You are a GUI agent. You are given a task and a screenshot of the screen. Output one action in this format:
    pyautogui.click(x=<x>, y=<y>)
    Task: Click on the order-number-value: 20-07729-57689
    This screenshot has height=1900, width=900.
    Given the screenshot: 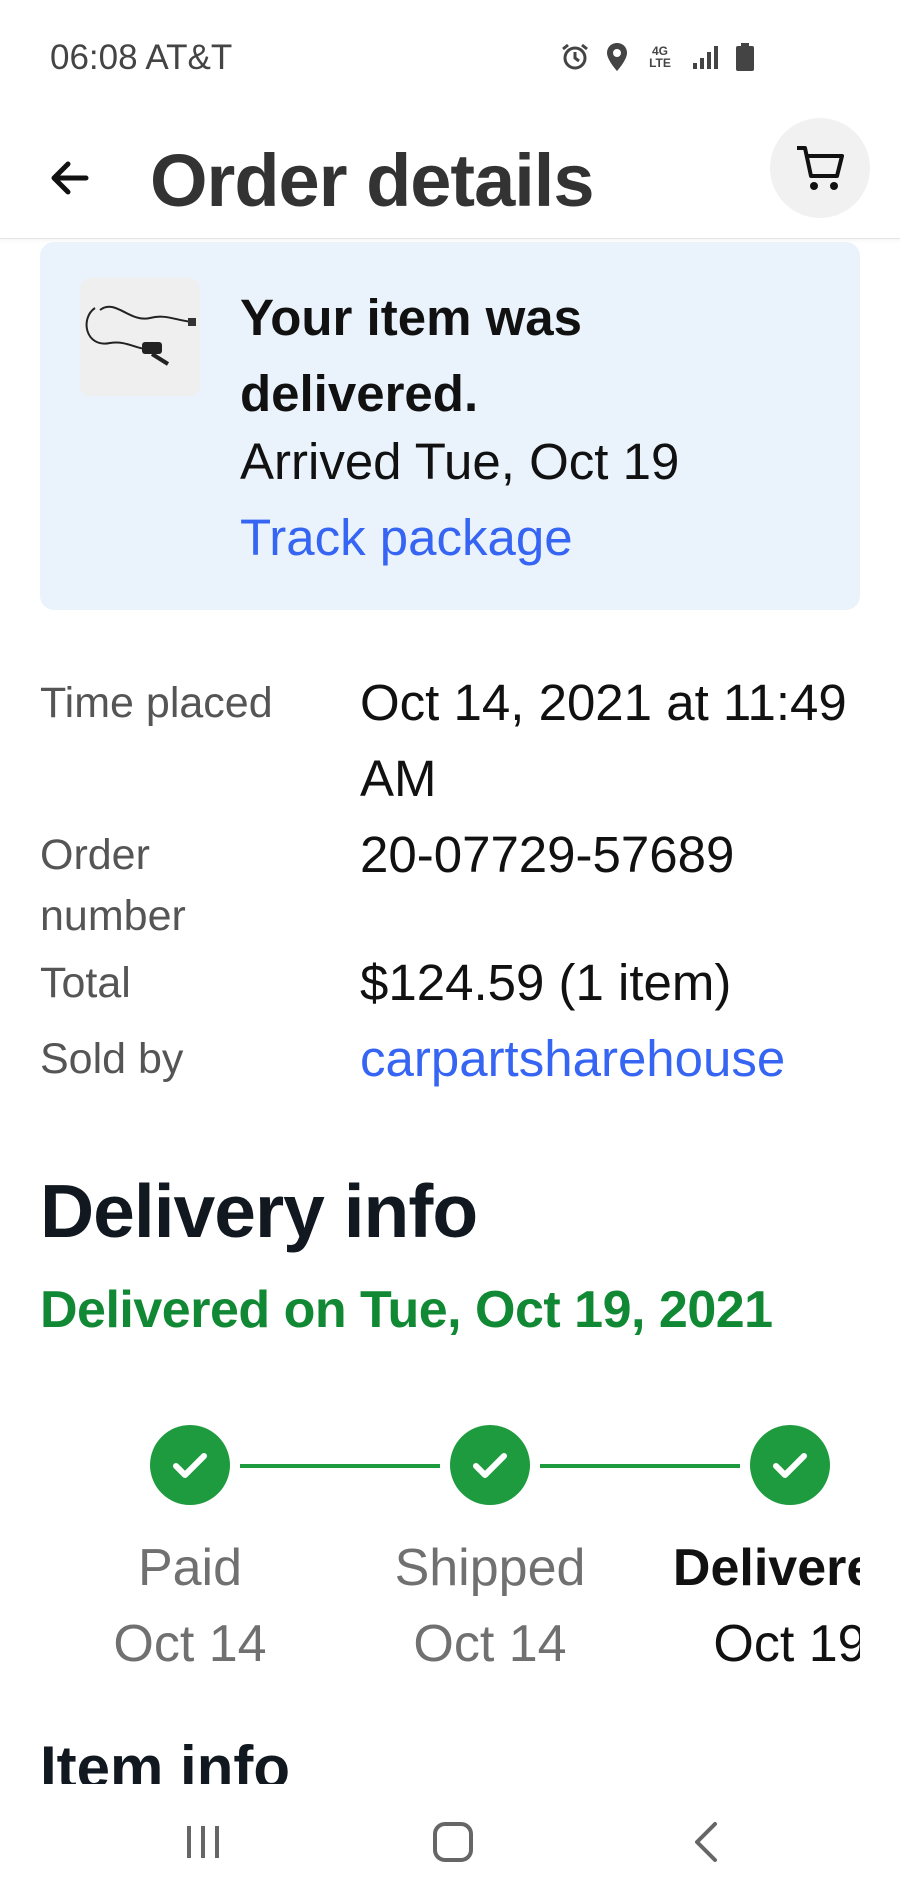 What is the action you would take?
    pyautogui.click(x=547, y=854)
    